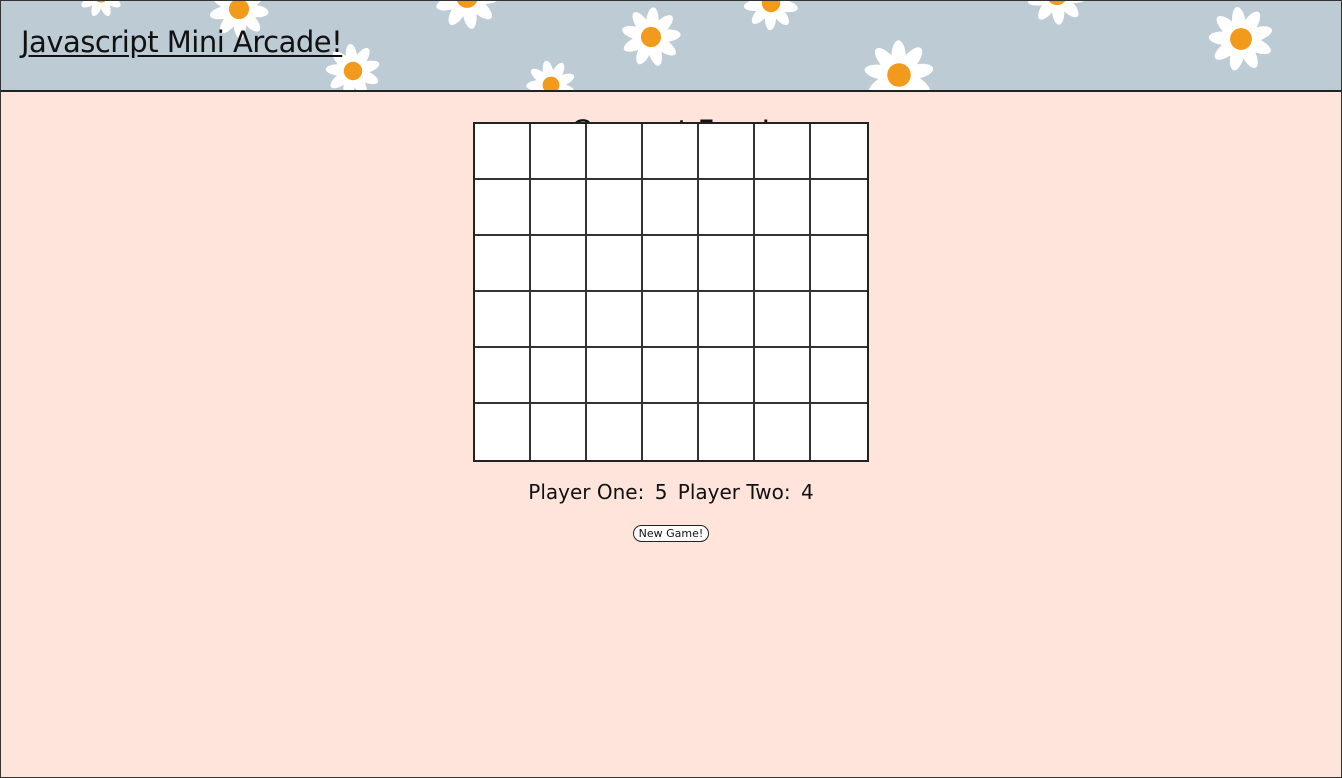 Image resolution: width=1342 pixels, height=778 pixels. I want to click on site-title: Javascript Mini Arcade!, so click(182, 42).